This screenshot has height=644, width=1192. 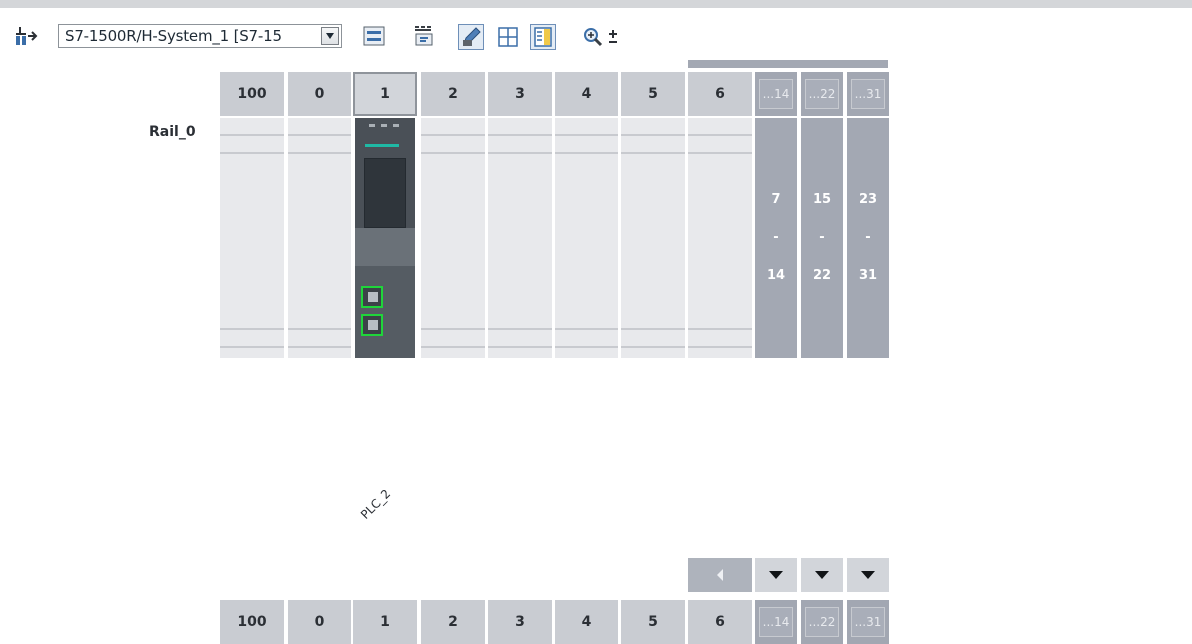 I want to click on brand-strip, so click(x=382, y=145).